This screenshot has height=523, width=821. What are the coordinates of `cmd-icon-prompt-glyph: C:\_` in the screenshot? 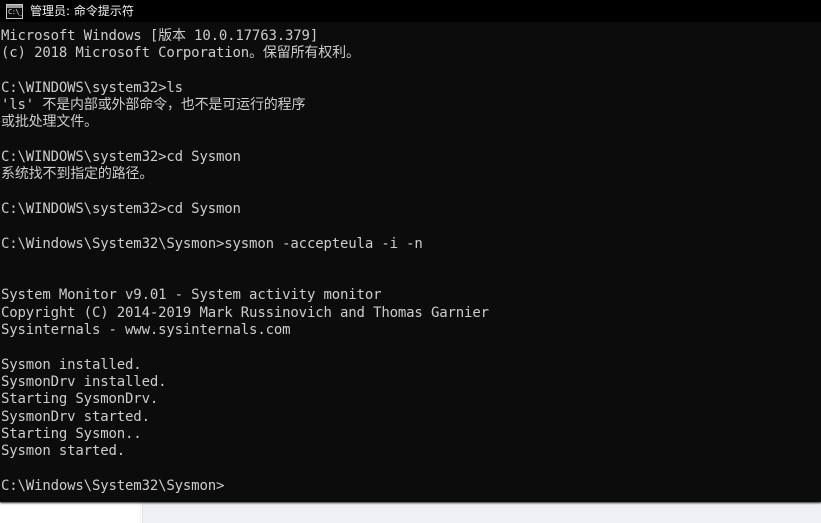 It's located at (15, 11).